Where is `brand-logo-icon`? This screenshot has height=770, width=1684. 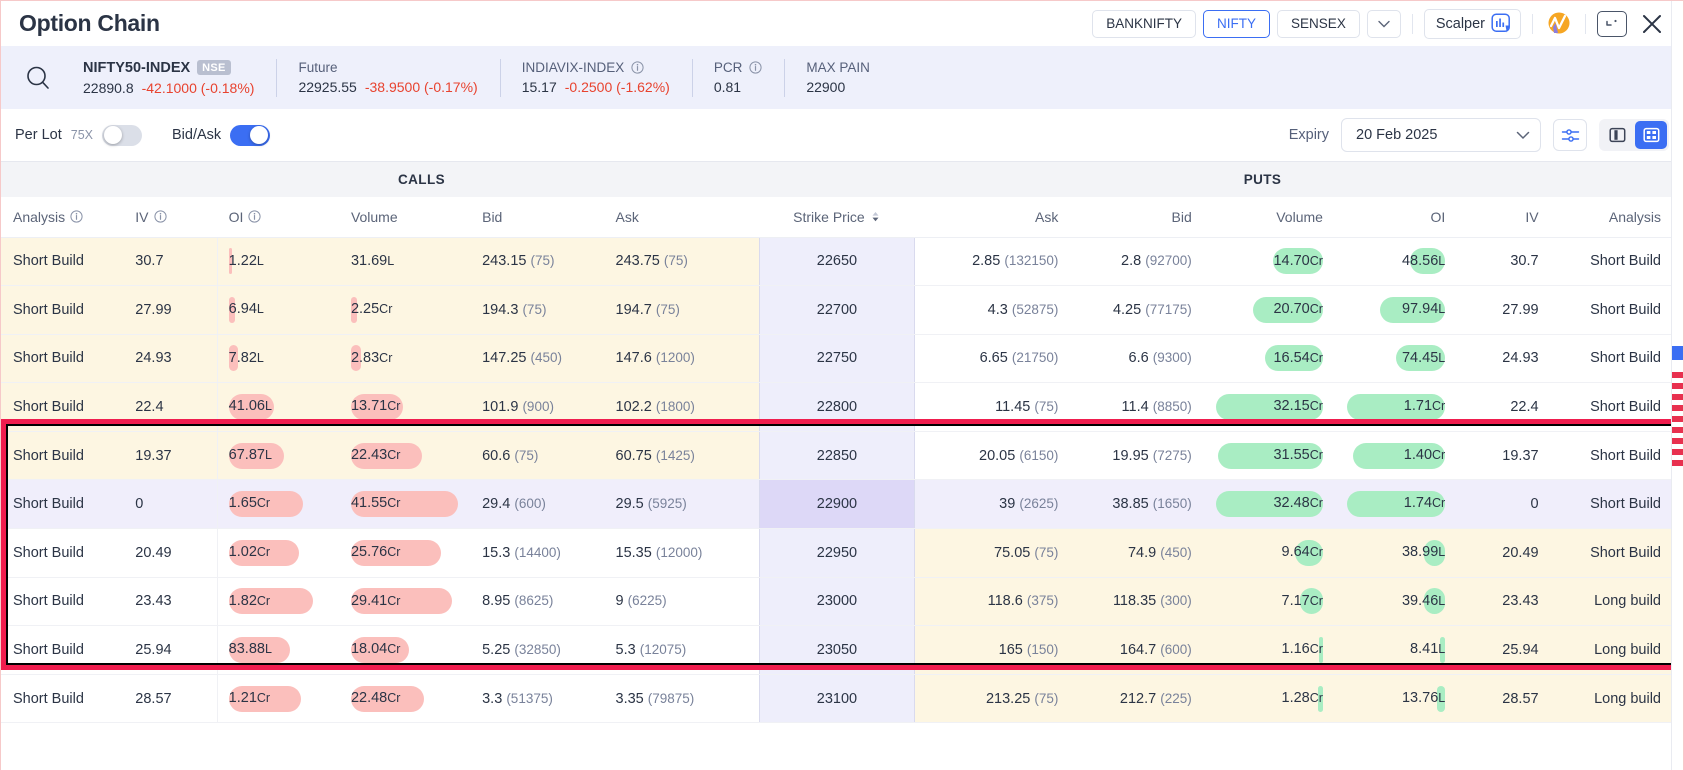
brand-logo-icon is located at coordinates (1559, 24).